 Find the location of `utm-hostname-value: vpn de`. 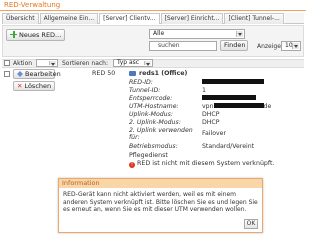

utm-hostname-value: vpn de is located at coordinates (236, 106).